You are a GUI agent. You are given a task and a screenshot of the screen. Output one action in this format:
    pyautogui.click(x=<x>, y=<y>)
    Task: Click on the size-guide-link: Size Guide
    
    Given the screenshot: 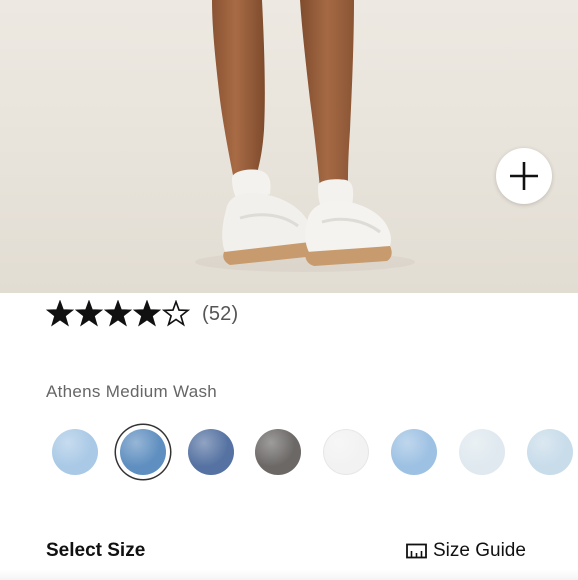 What is the action you would take?
    pyautogui.click(x=466, y=551)
    